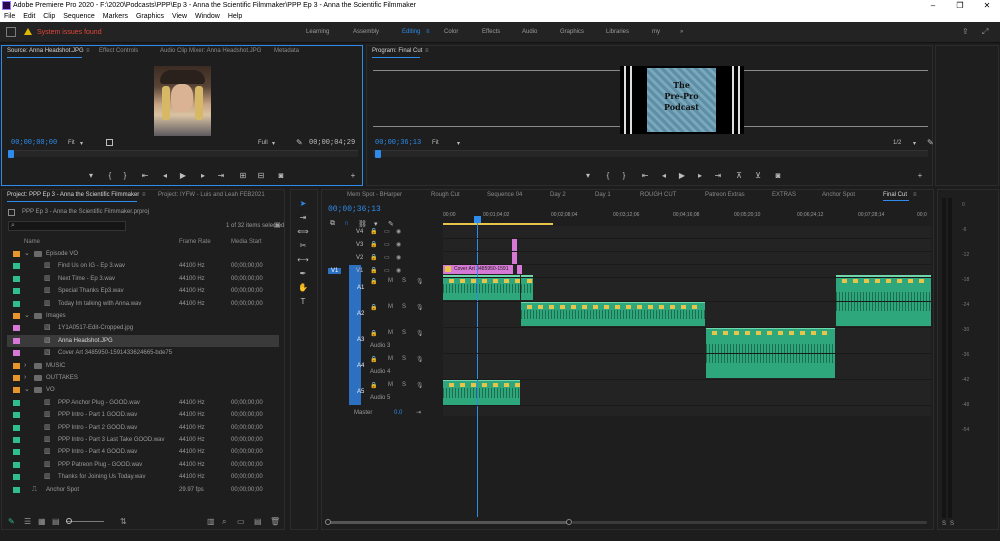 This screenshot has height=541, width=1000. What do you see at coordinates (897, 143) in the screenshot?
I see `program-resolution-dropdown: 1/2` at bounding box center [897, 143].